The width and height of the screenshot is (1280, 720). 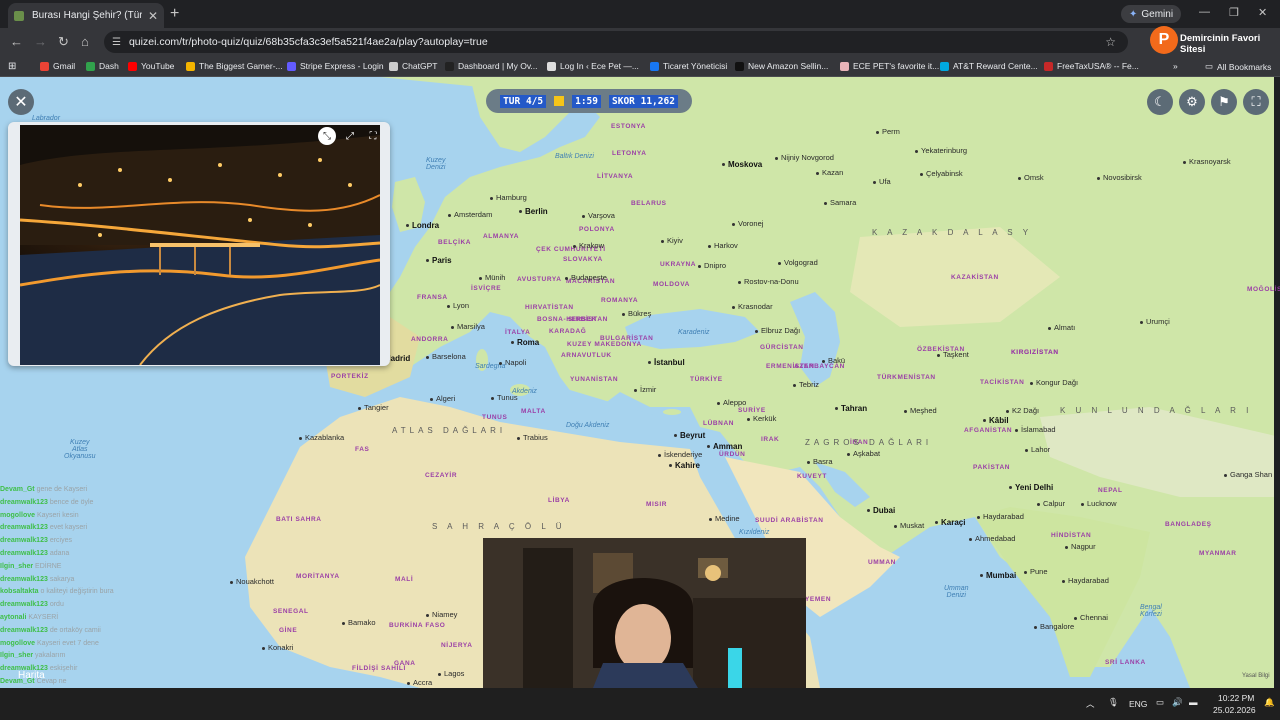 What do you see at coordinates (13, 617) in the screenshot?
I see `chat-username: aytonali` at bounding box center [13, 617].